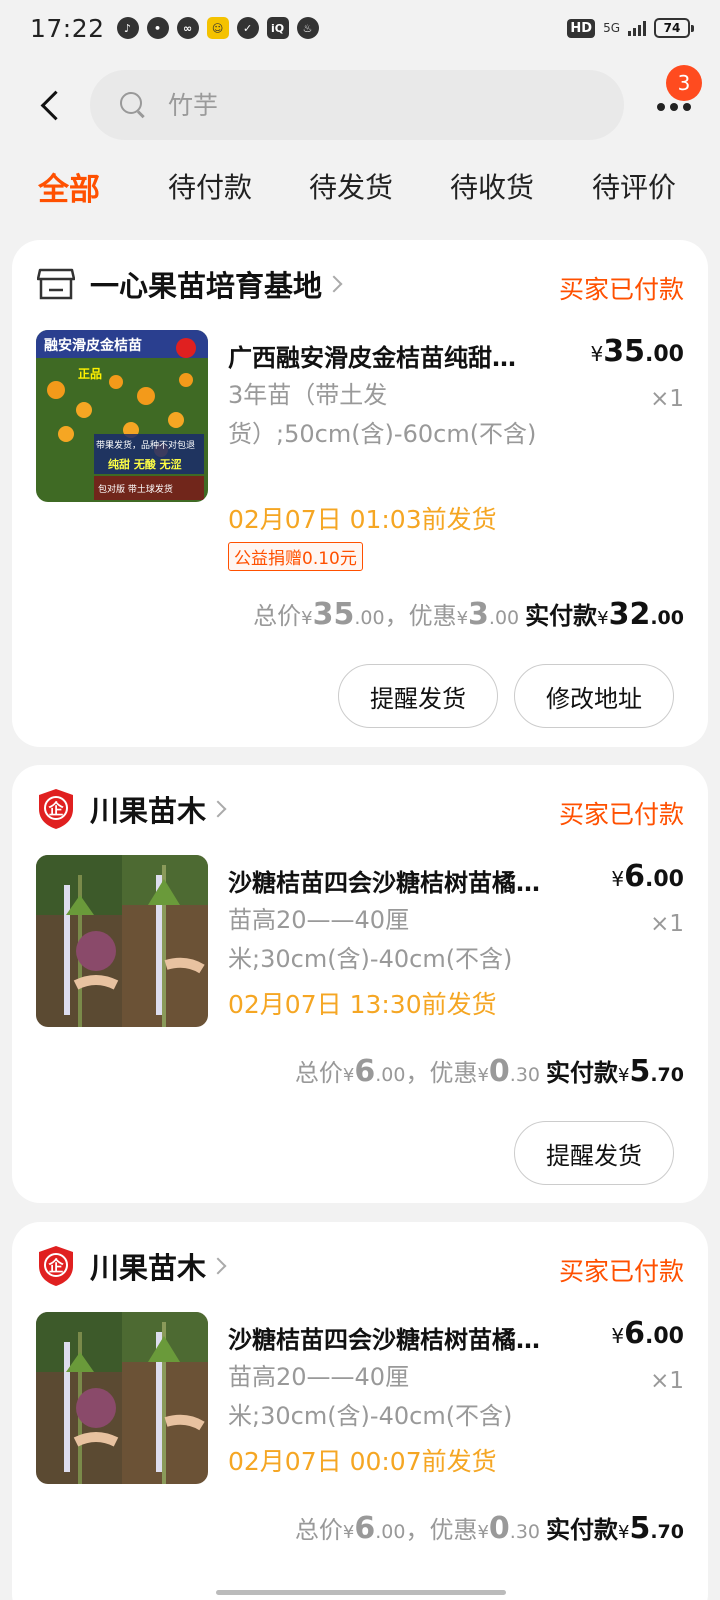  I want to click on music-icon: ♪, so click(127, 28).